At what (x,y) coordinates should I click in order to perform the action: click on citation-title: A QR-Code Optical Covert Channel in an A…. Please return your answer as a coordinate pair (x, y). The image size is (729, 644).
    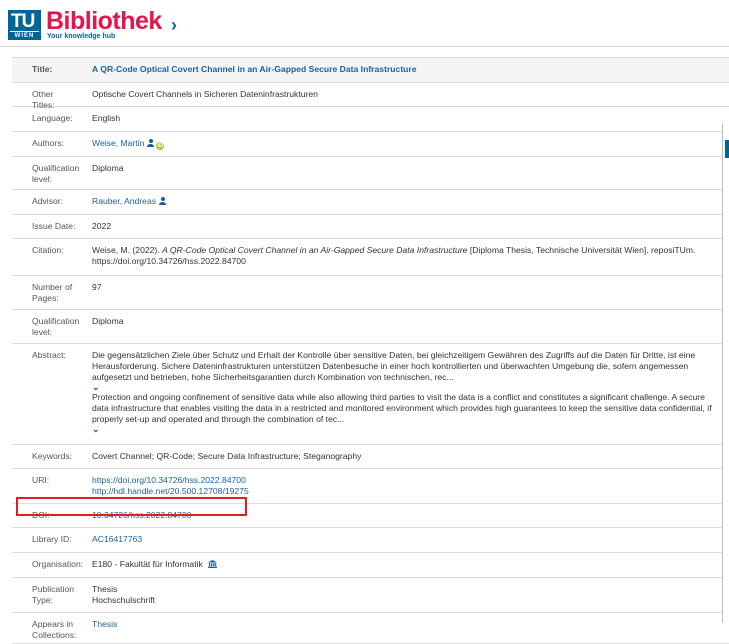
    Looking at the image, I should click on (315, 250).